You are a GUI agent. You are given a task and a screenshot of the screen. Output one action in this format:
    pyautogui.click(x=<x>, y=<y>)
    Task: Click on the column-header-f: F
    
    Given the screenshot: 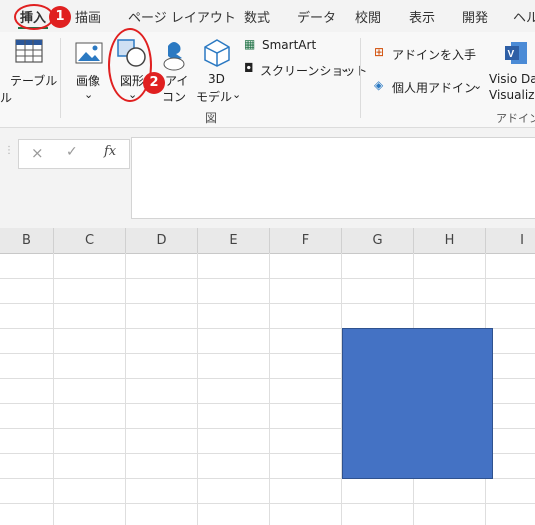 What is the action you would take?
    pyautogui.click(x=306, y=240)
    